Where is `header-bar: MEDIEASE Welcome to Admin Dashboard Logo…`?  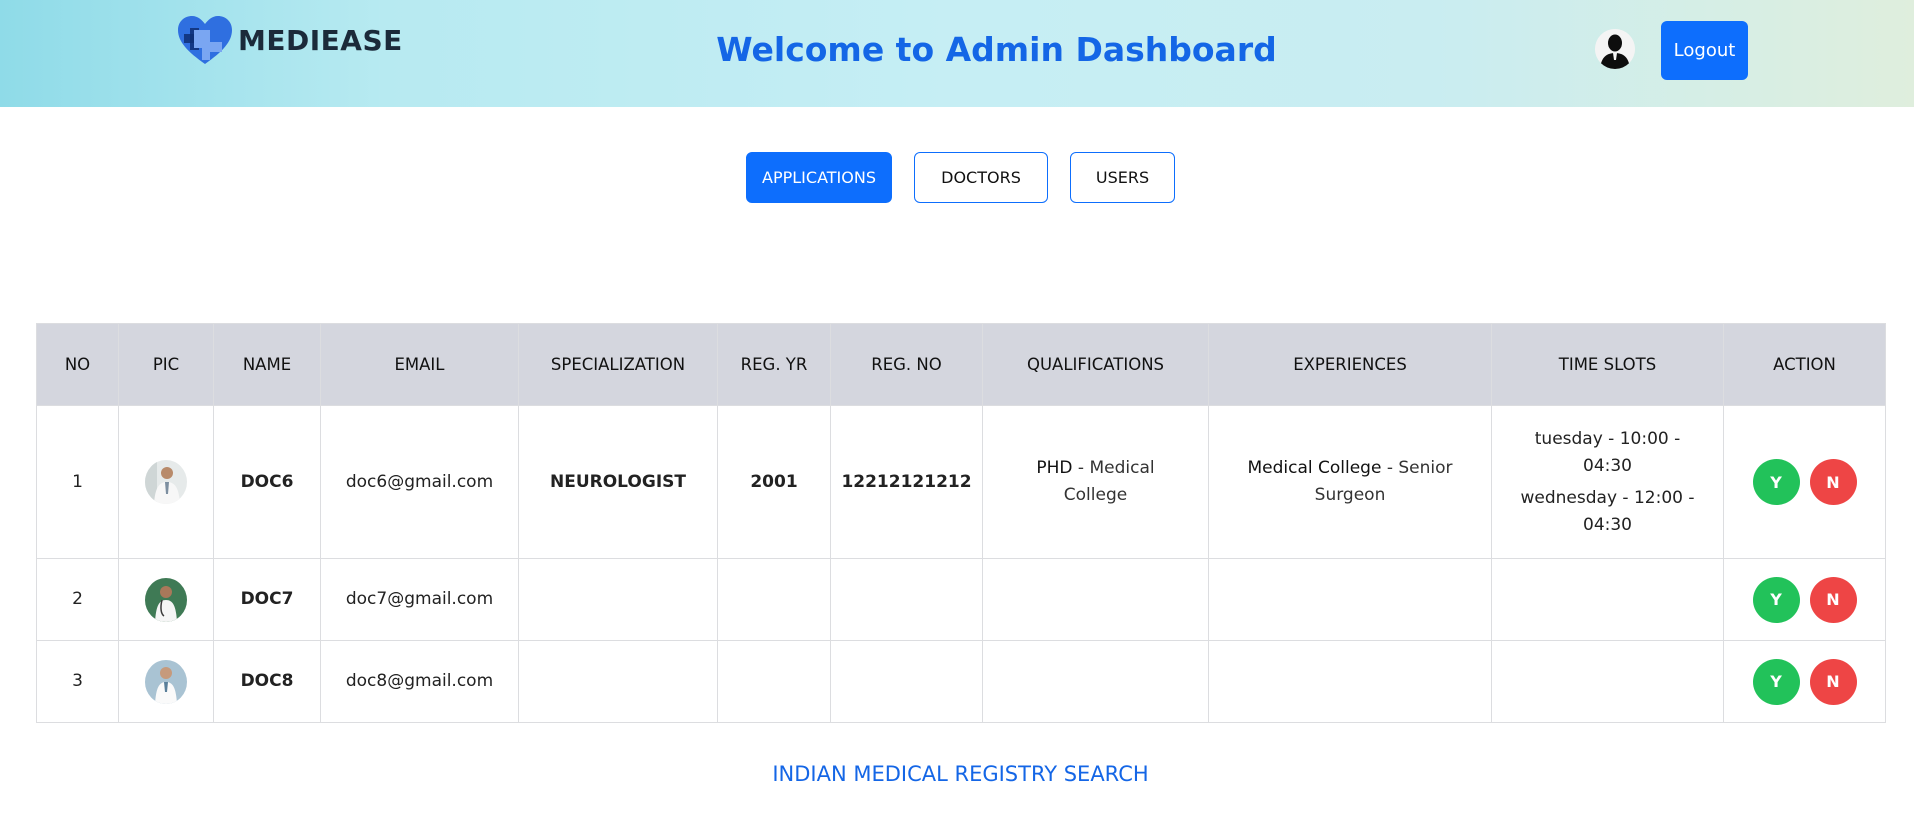 header-bar: MEDIEASE Welcome to Admin Dashboard Logo… is located at coordinates (957, 53).